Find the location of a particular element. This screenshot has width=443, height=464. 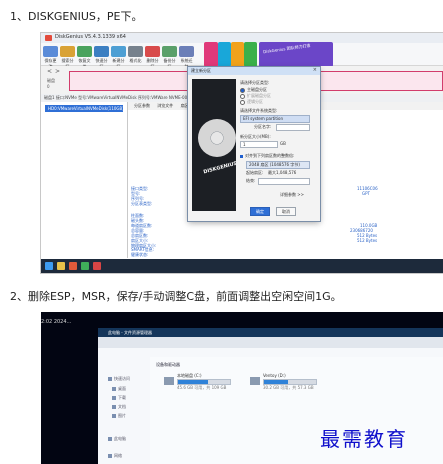

network-icon is located at coordinates (110, 456).